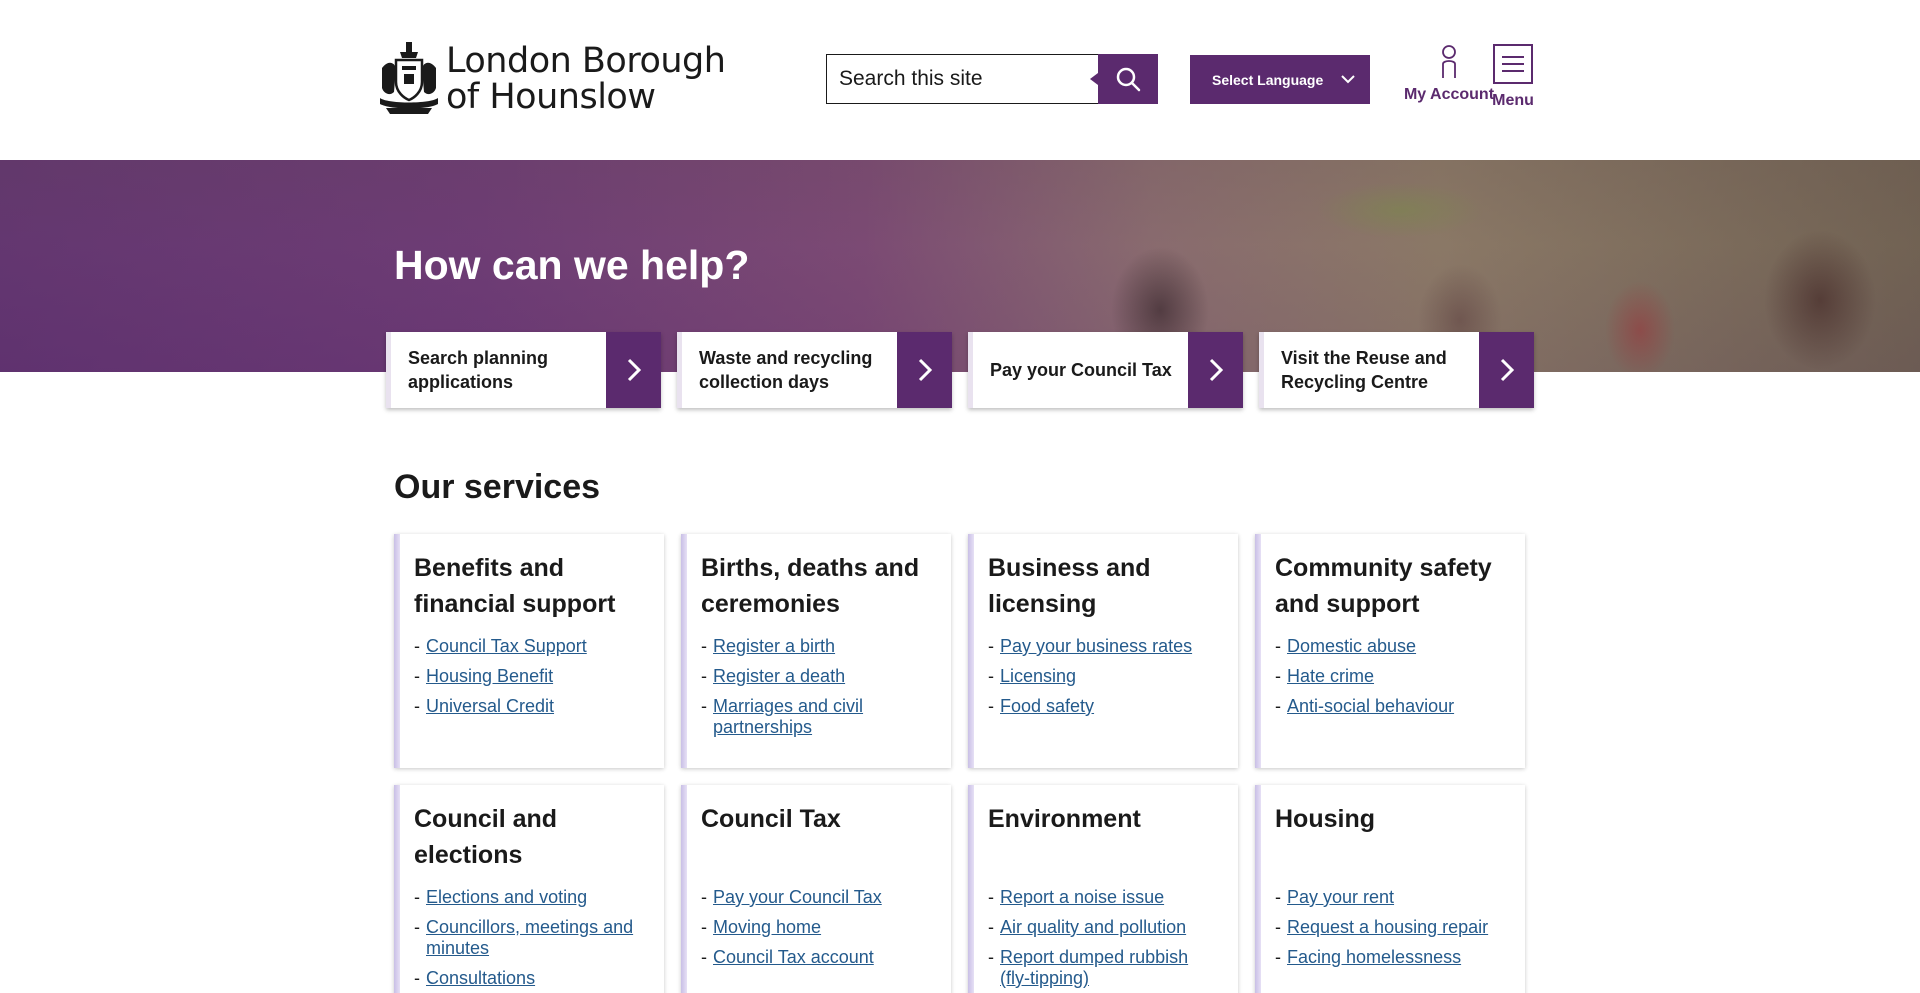 This screenshot has width=1920, height=993. I want to click on language-select: Select Language, so click(1280, 79).